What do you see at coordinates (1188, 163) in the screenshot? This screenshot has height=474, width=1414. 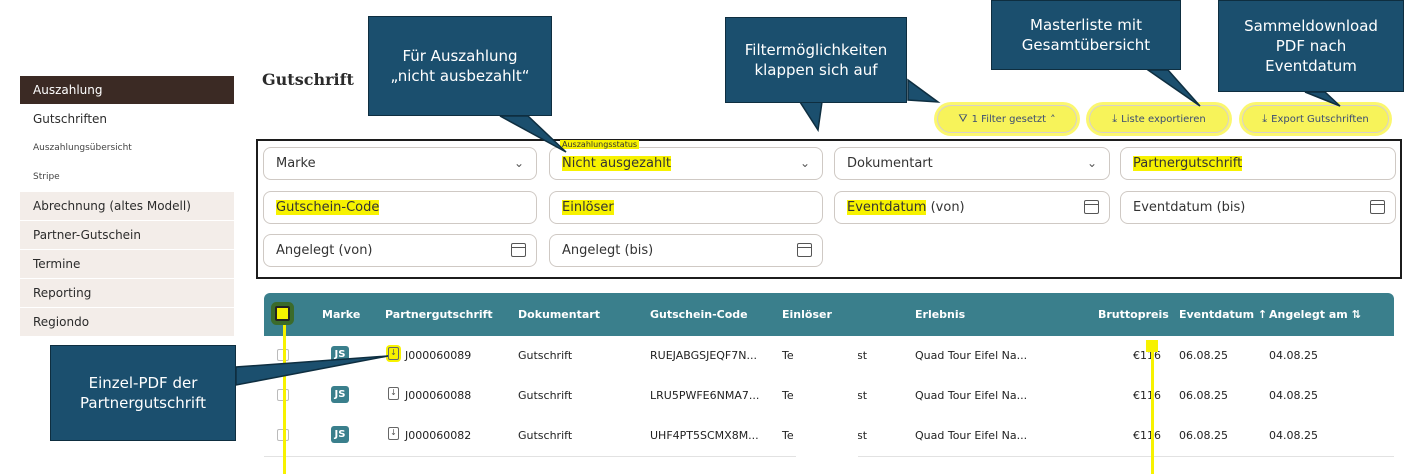 I see `partnergutschrift-placeholder: Partnergutschrift` at bounding box center [1188, 163].